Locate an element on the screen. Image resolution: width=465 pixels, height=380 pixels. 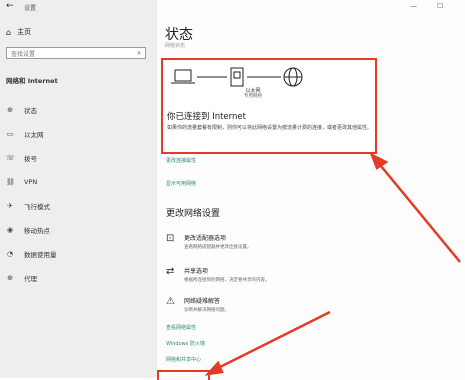
sidebar-home: ⌂ 主页 is located at coordinates (18, 32).